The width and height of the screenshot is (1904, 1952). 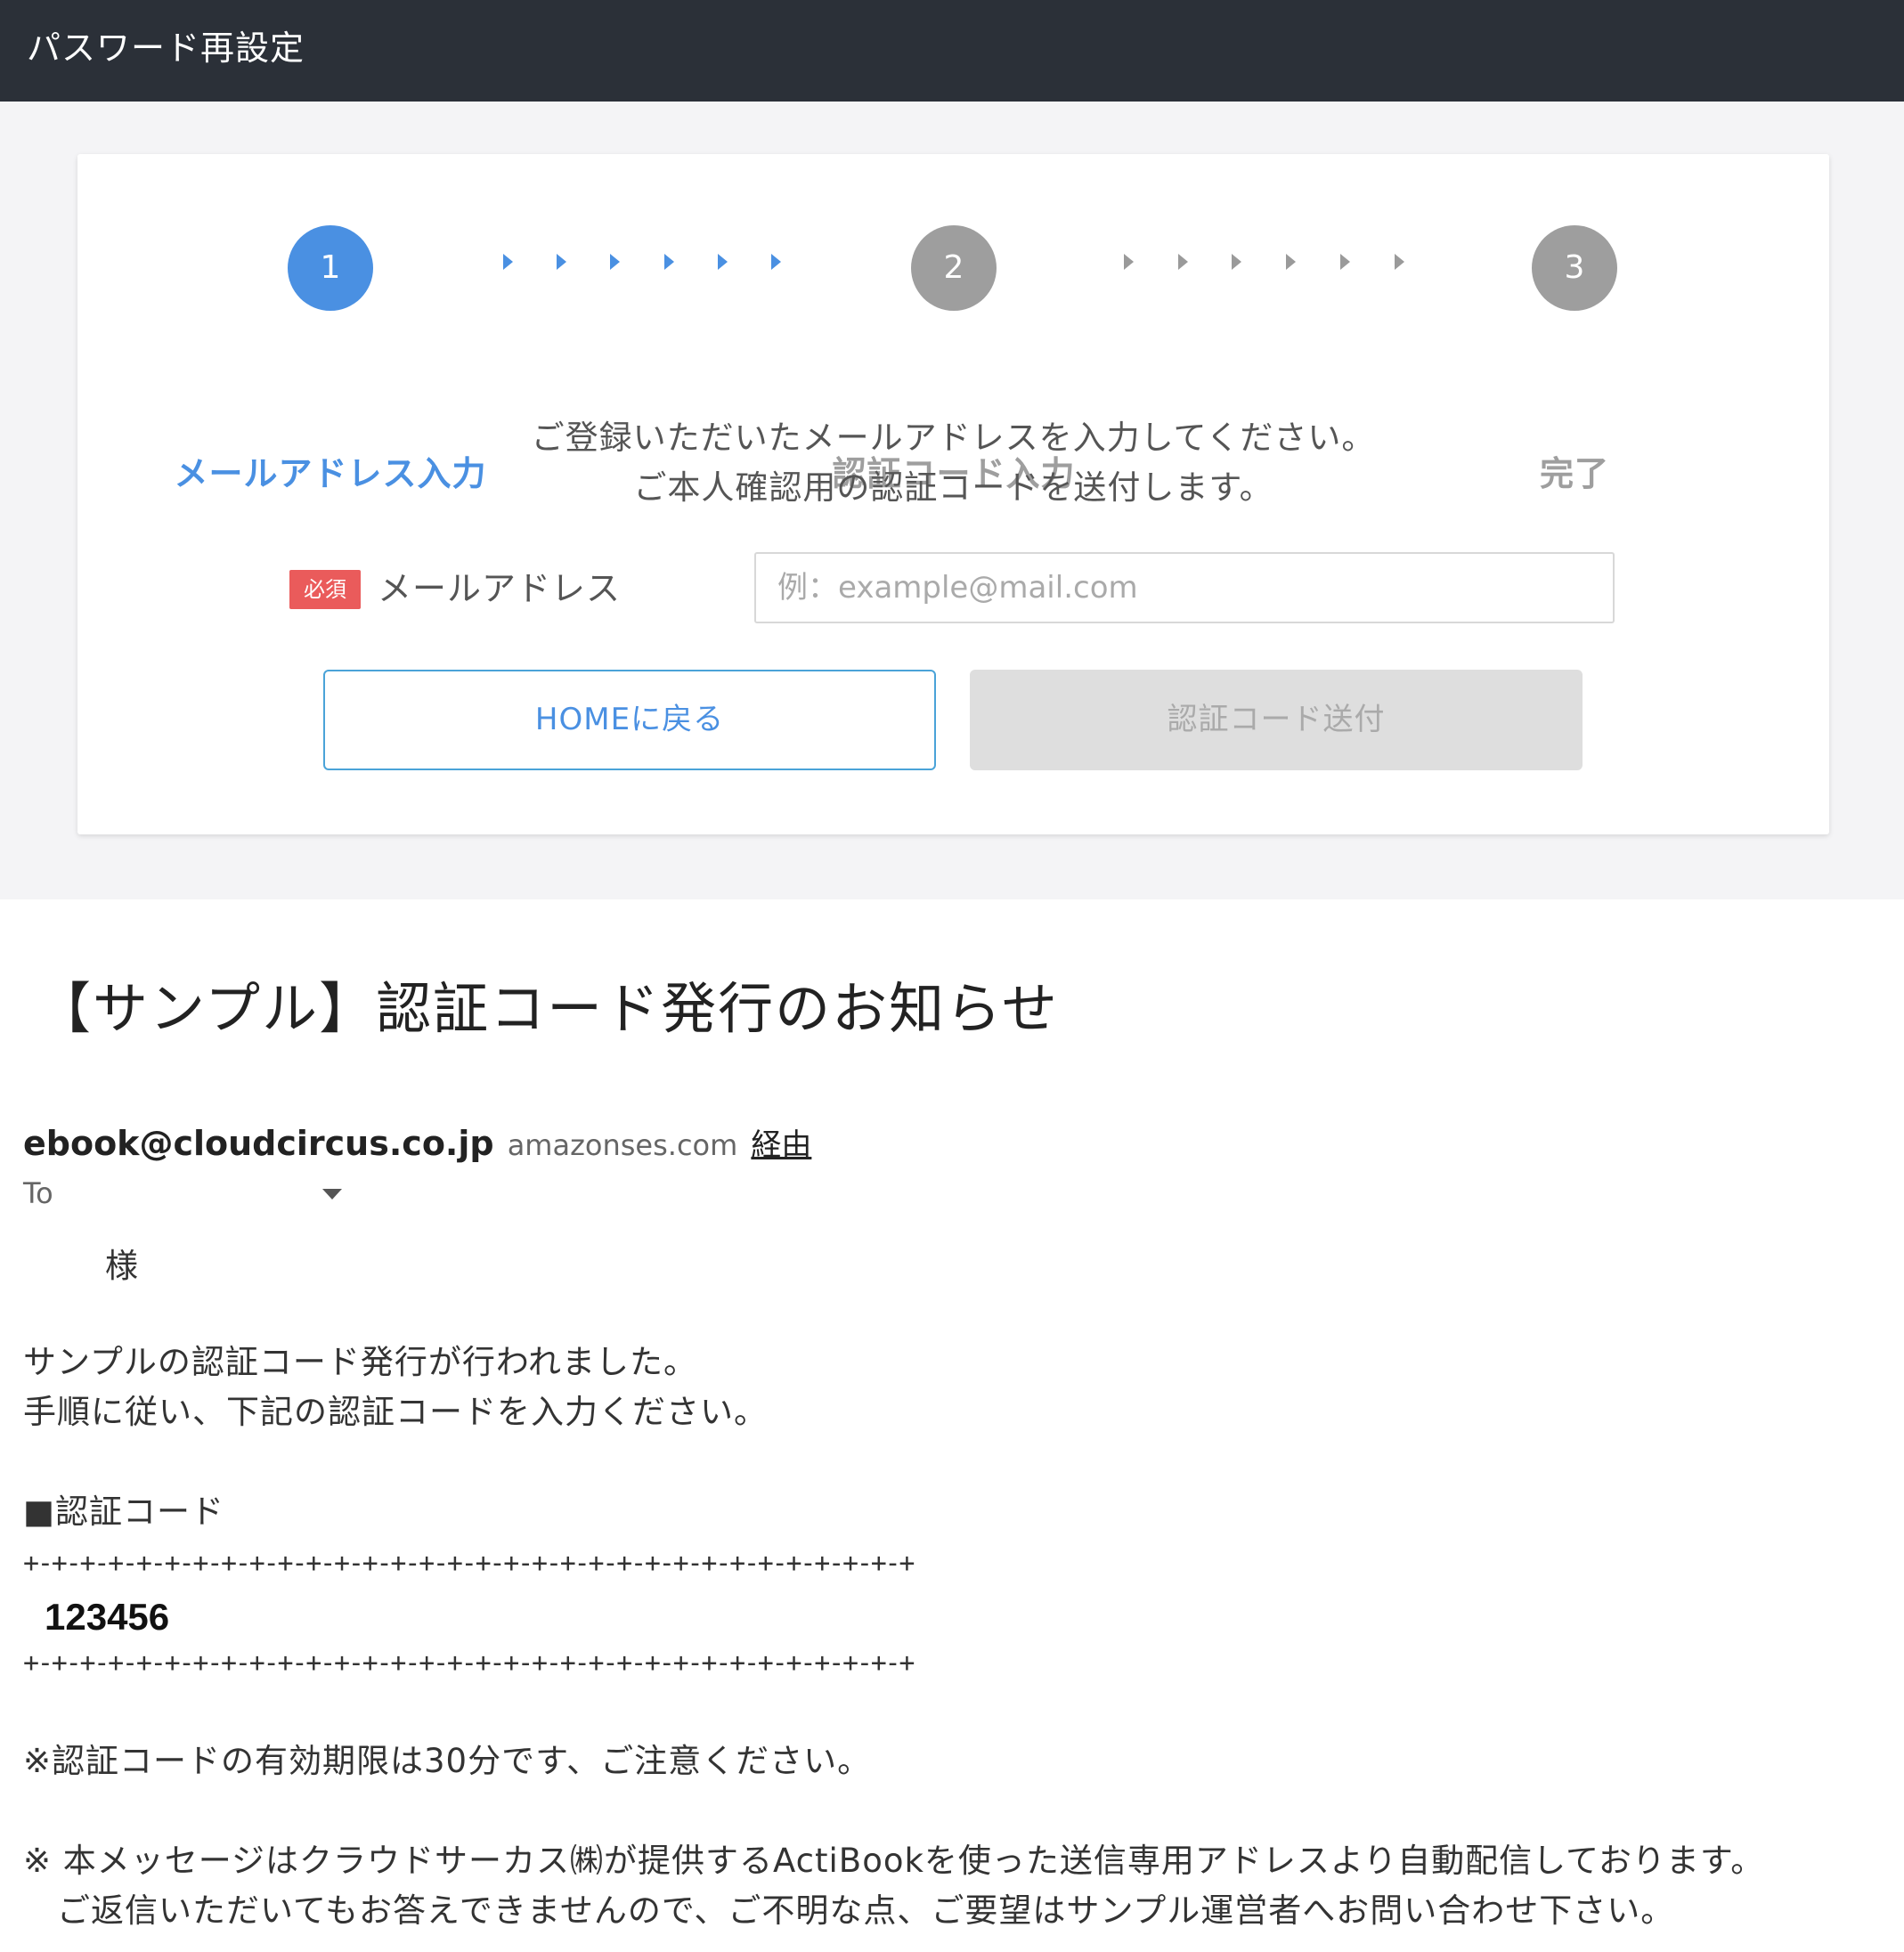 I want to click on validity-note: ※認証コードの有効期限は30分です、ご注意ください。, so click(x=447, y=1761).